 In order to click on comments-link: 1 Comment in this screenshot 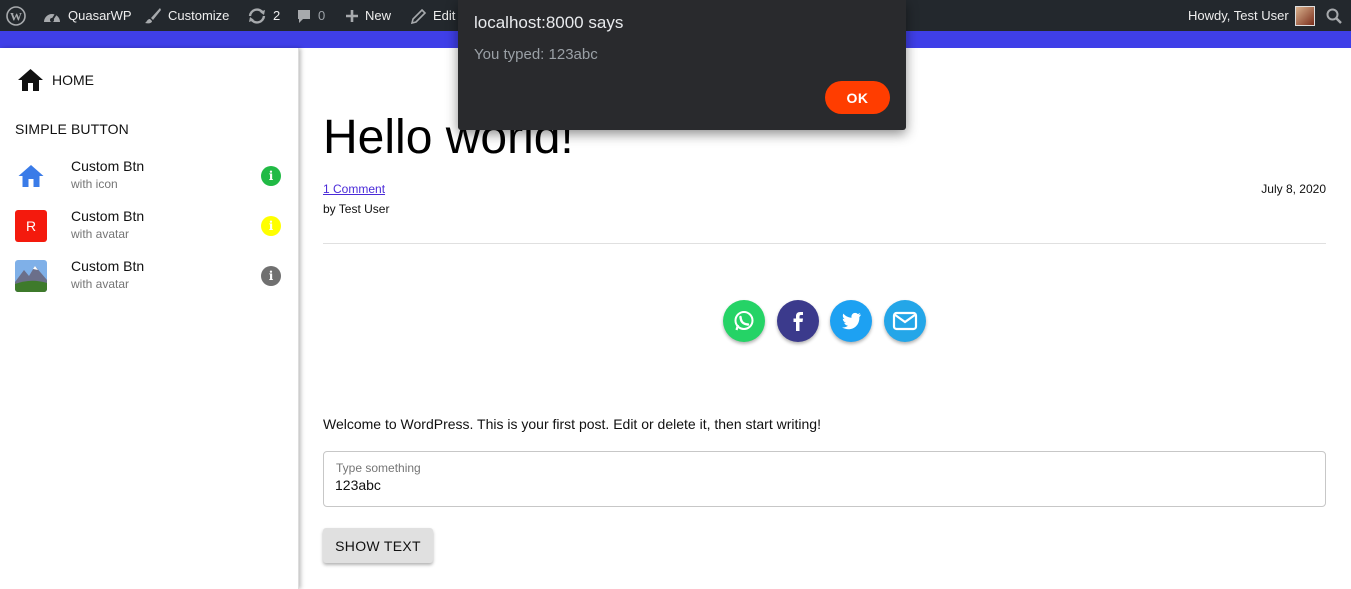, I will do `click(354, 189)`.